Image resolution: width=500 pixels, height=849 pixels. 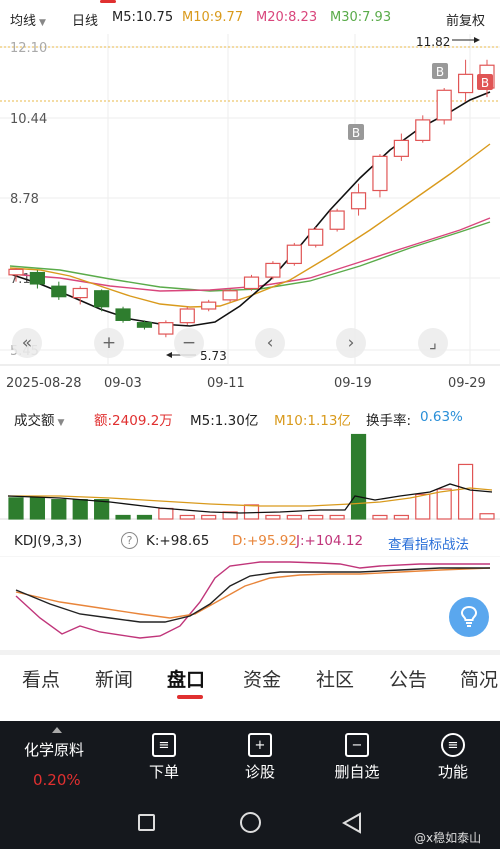 I want to click on document-icon: ≡, so click(x=164, y=745).